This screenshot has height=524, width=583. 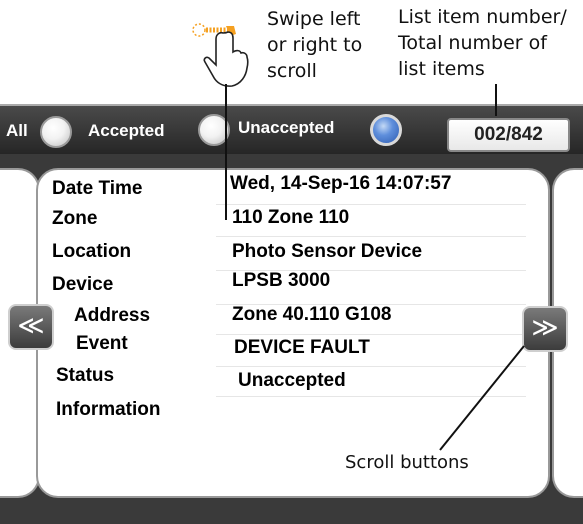 I want to click on item-count-callout-line: list items, so click(x=441, y=69).